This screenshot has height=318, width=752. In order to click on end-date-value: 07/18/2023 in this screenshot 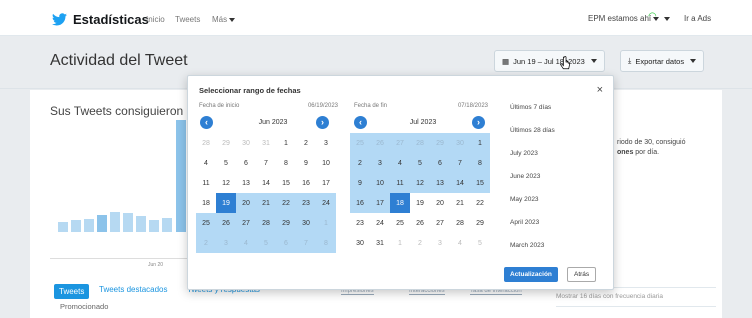, I will do `click(458, 106)`.